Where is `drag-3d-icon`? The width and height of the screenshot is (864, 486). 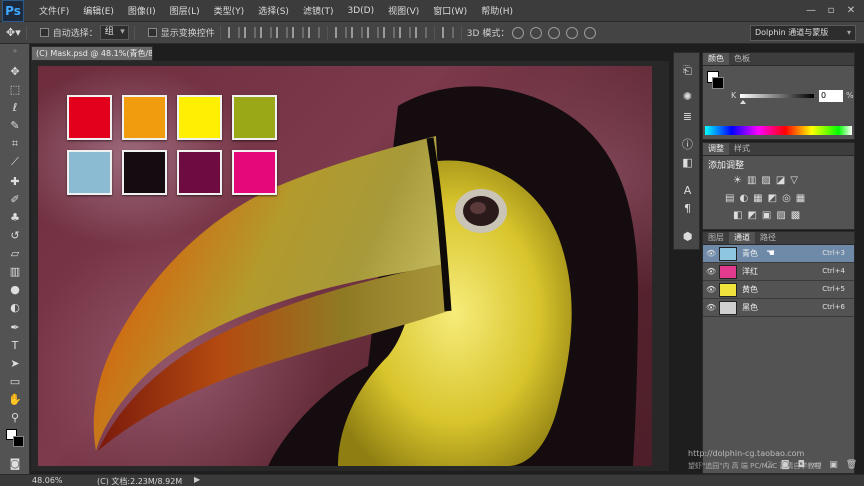 drag-3d-icon is located at coordinates (554, 32).